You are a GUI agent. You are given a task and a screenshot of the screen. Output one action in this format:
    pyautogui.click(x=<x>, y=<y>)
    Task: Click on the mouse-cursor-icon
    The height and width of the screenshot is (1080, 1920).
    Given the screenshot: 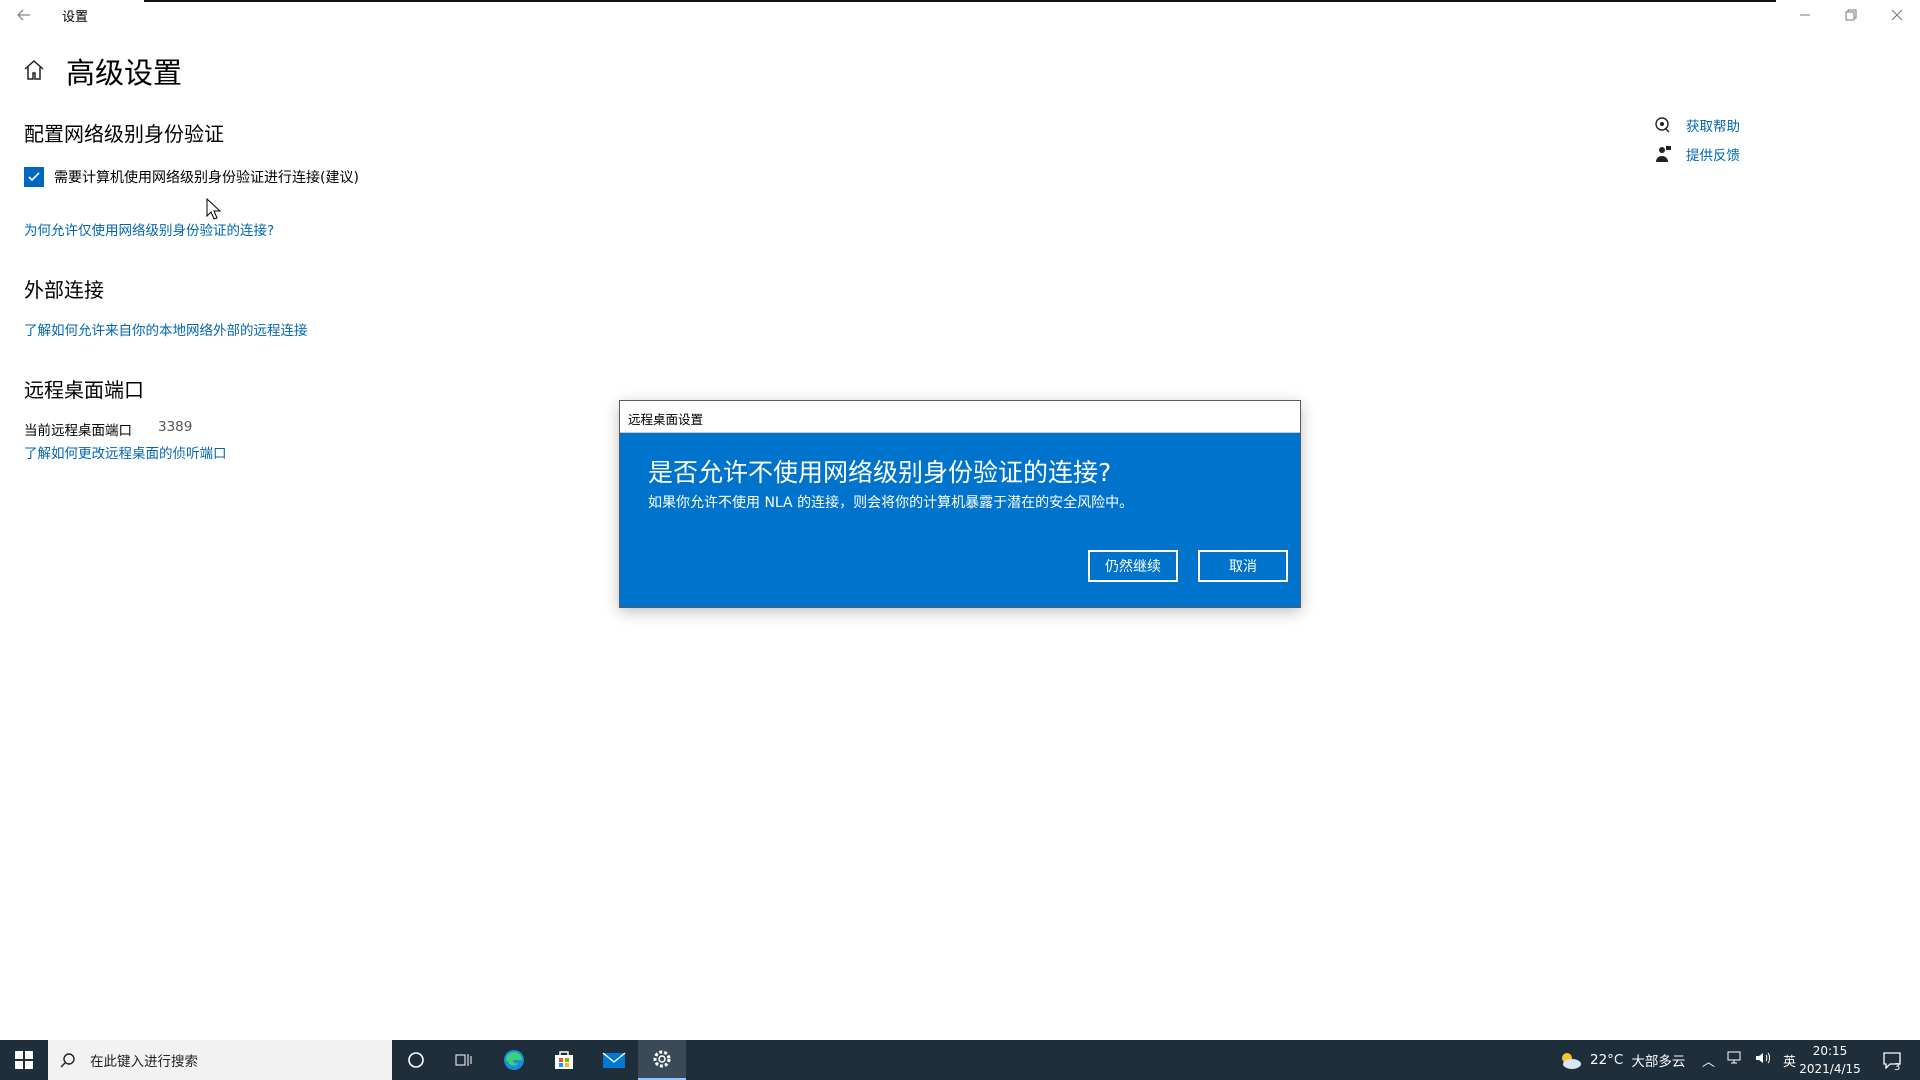 What is the action you would take?
    pyautogui.click(x=214, y=209)
    